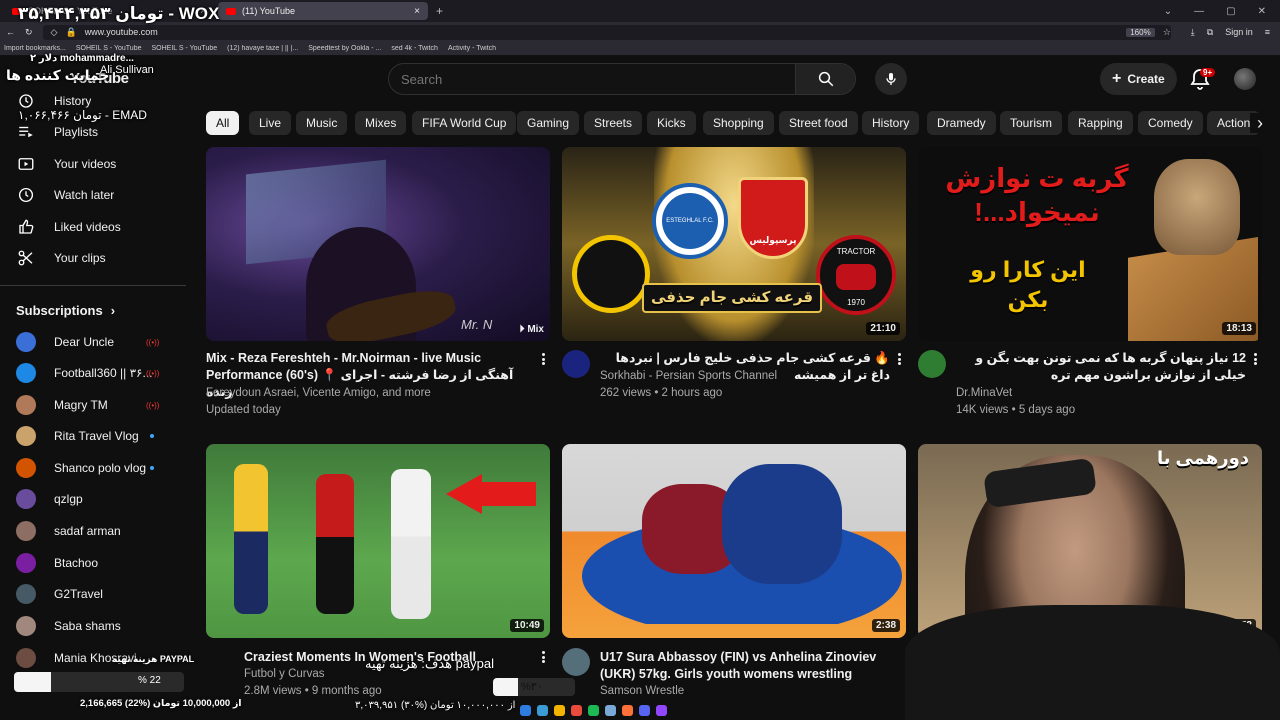 The width and height of the screenshot is (1280, 720). What do you see at coordinates (984, 393) in the screenshot?
I see `video-channel: Dr.MinaVet` at bounding box center [984, 393].